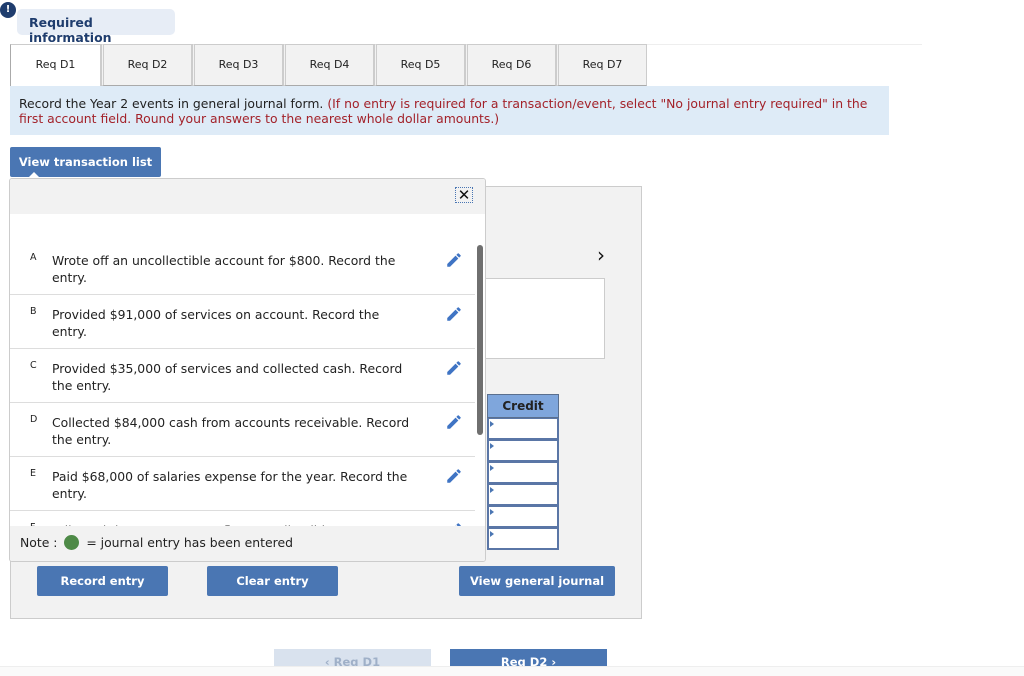 The image size is (1024, 676). What do you see at coordinates (272, 581) in the screenshot?
I see `clear-entry-button: Clear entry` at bounding box center [272, 581].